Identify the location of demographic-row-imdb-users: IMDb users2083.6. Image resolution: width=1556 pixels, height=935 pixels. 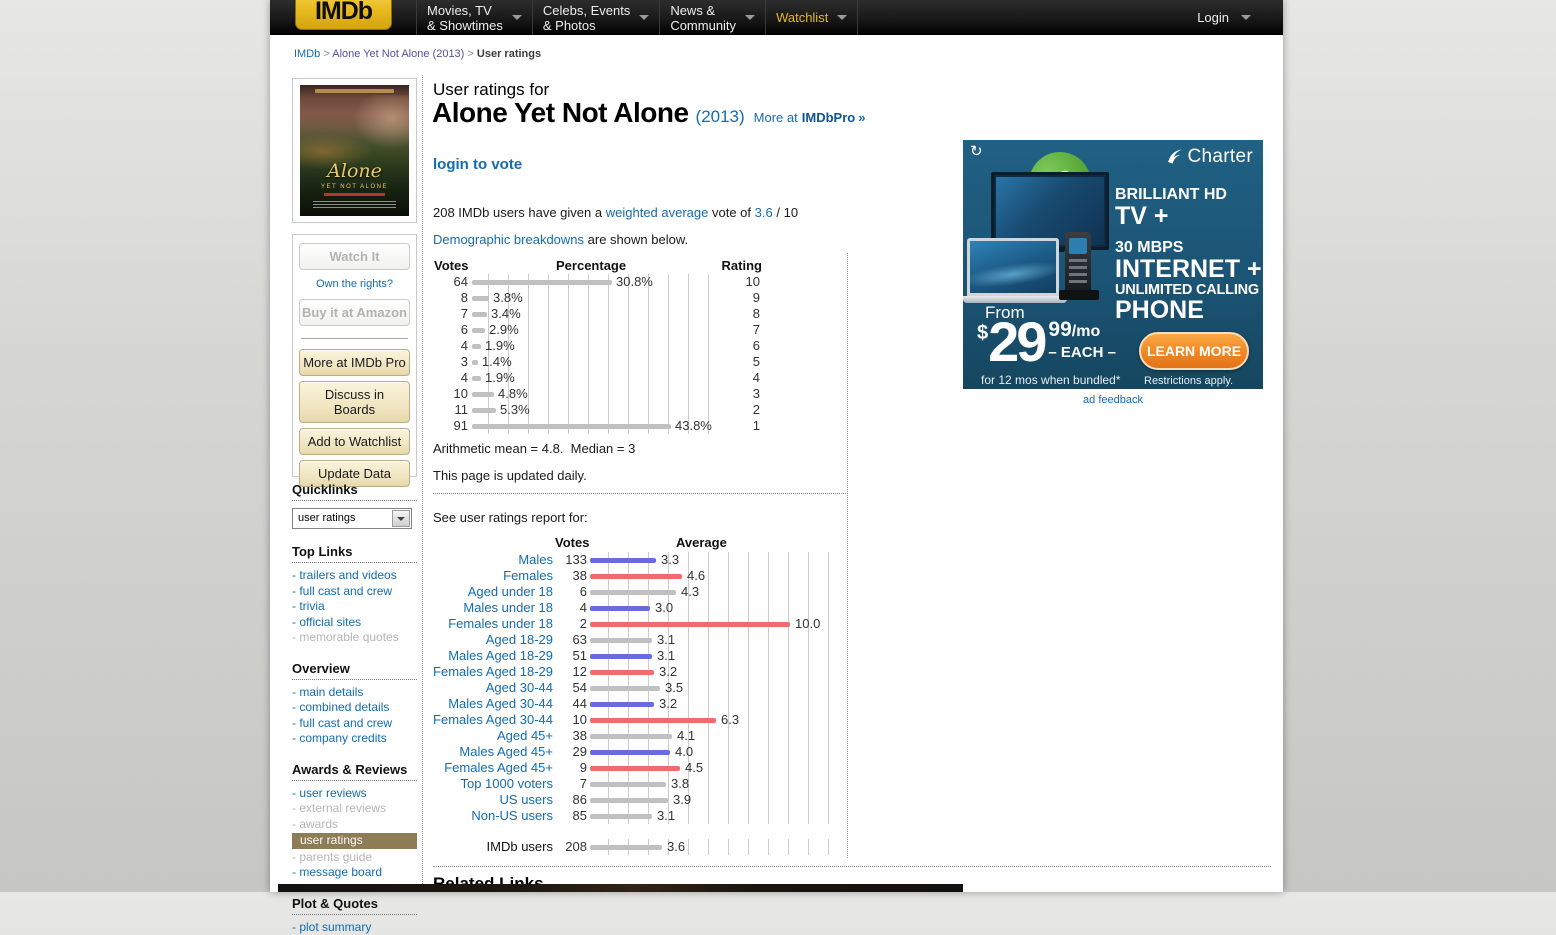
(652, 847).